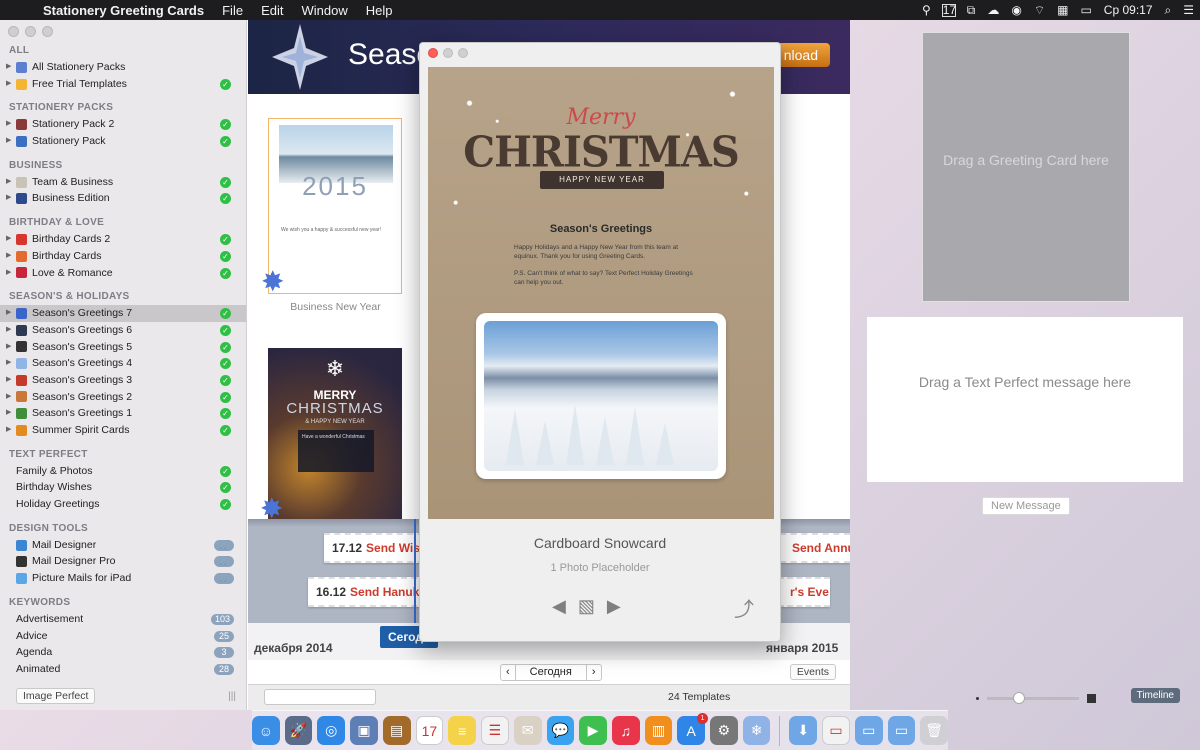  Describe the element at coordinates (593, 730) in the screenshot. I see `dock-facetime-icon: ▶` at that location.